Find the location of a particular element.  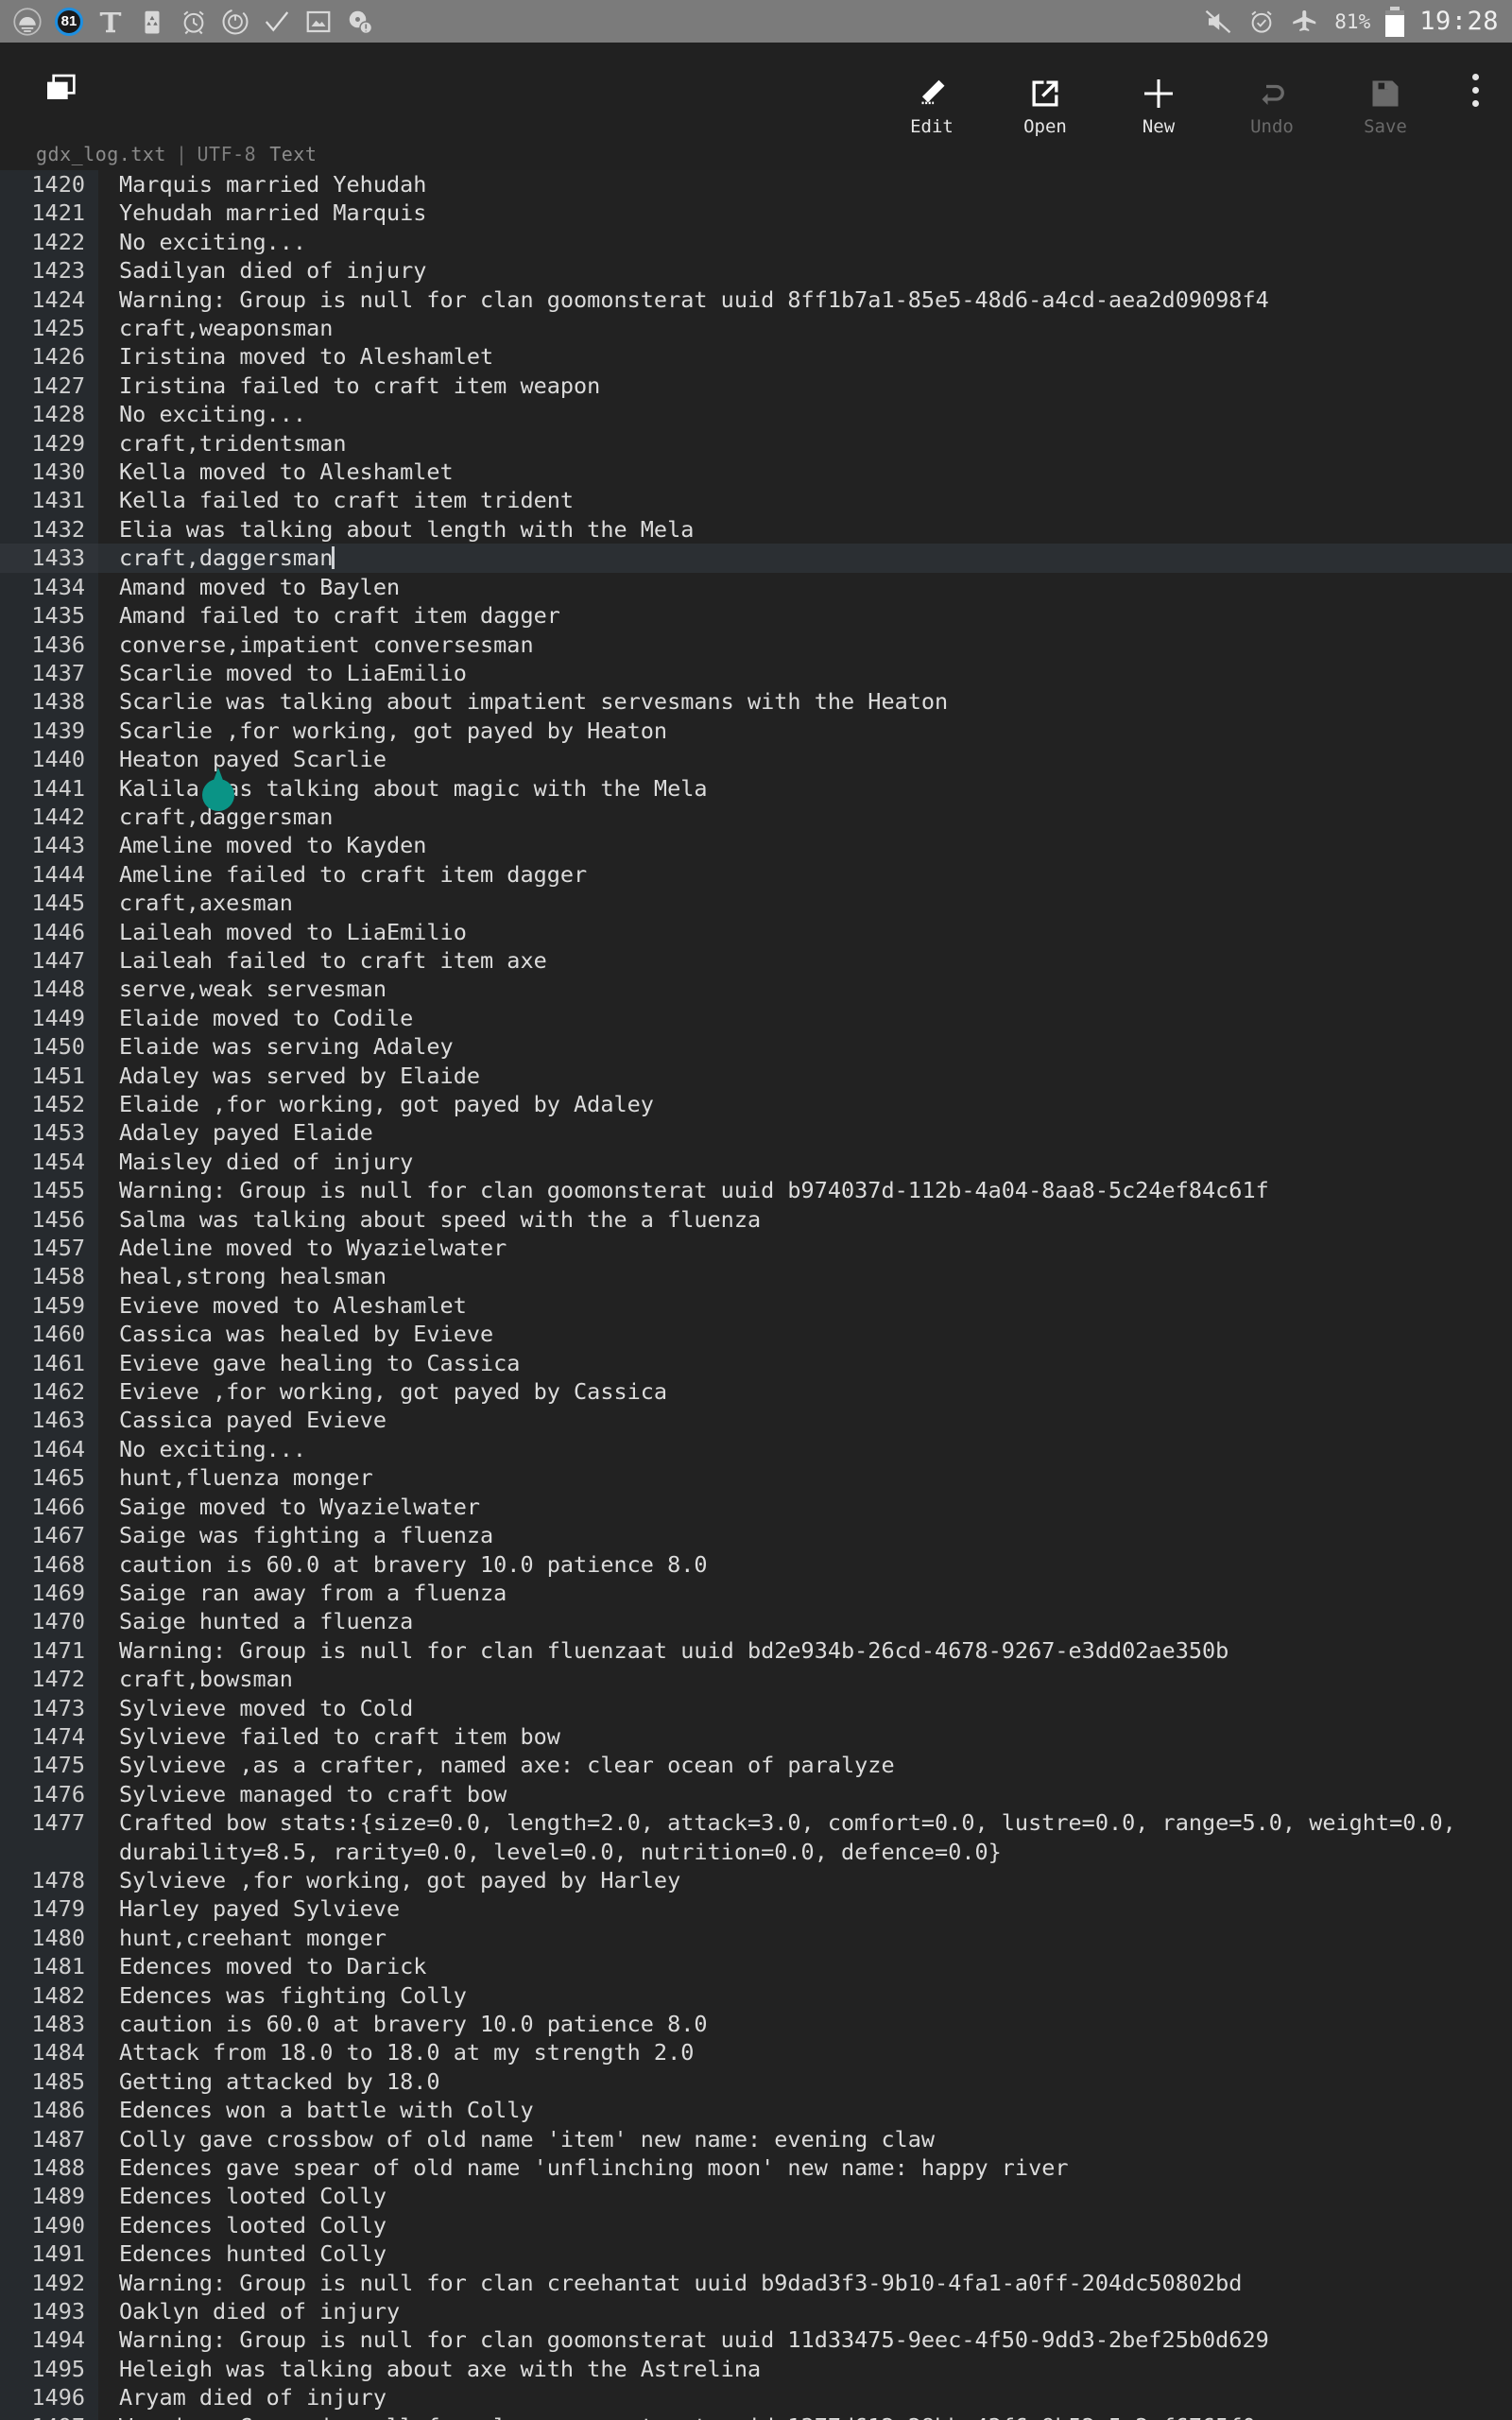

editor-line-row: 1435 Amand failed to craft item dagger is located at coordinates (756, 616).